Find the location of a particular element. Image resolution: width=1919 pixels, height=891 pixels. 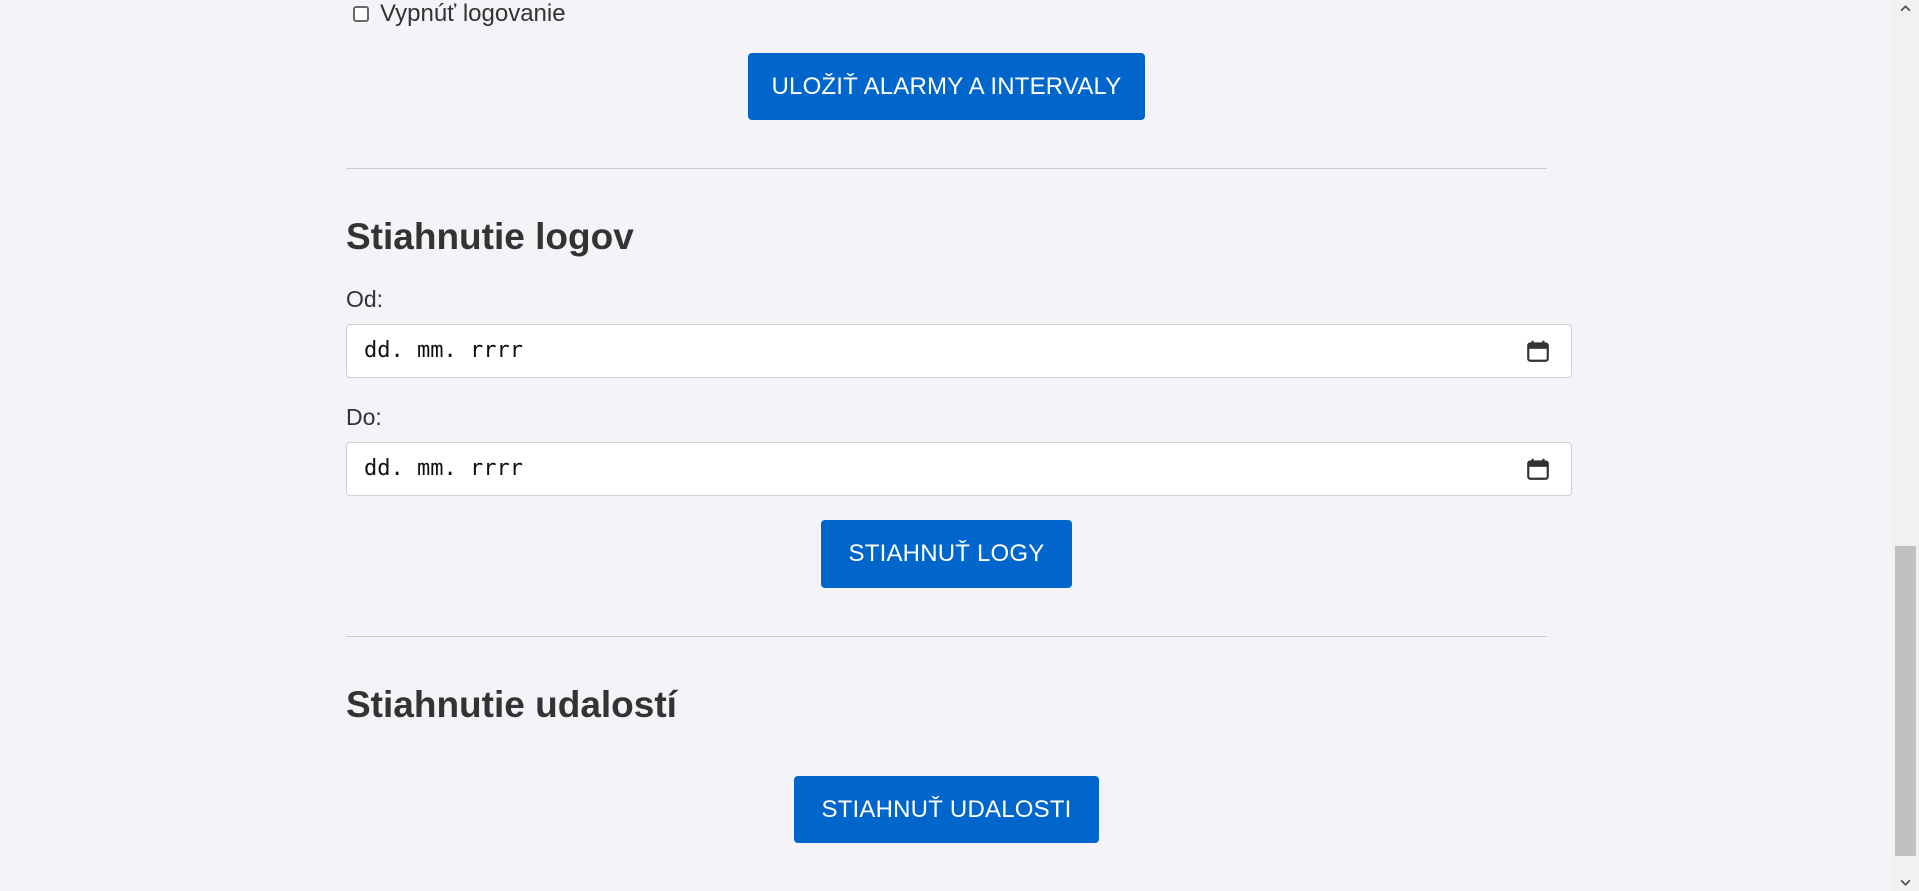

to-date-placeholder: dd. mm. rrrr is located at coordinates (443, 469).